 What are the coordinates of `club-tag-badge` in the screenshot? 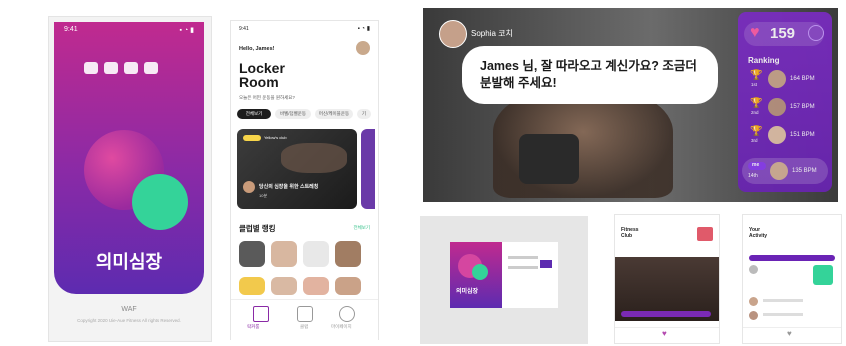 It's located at (252, 138).